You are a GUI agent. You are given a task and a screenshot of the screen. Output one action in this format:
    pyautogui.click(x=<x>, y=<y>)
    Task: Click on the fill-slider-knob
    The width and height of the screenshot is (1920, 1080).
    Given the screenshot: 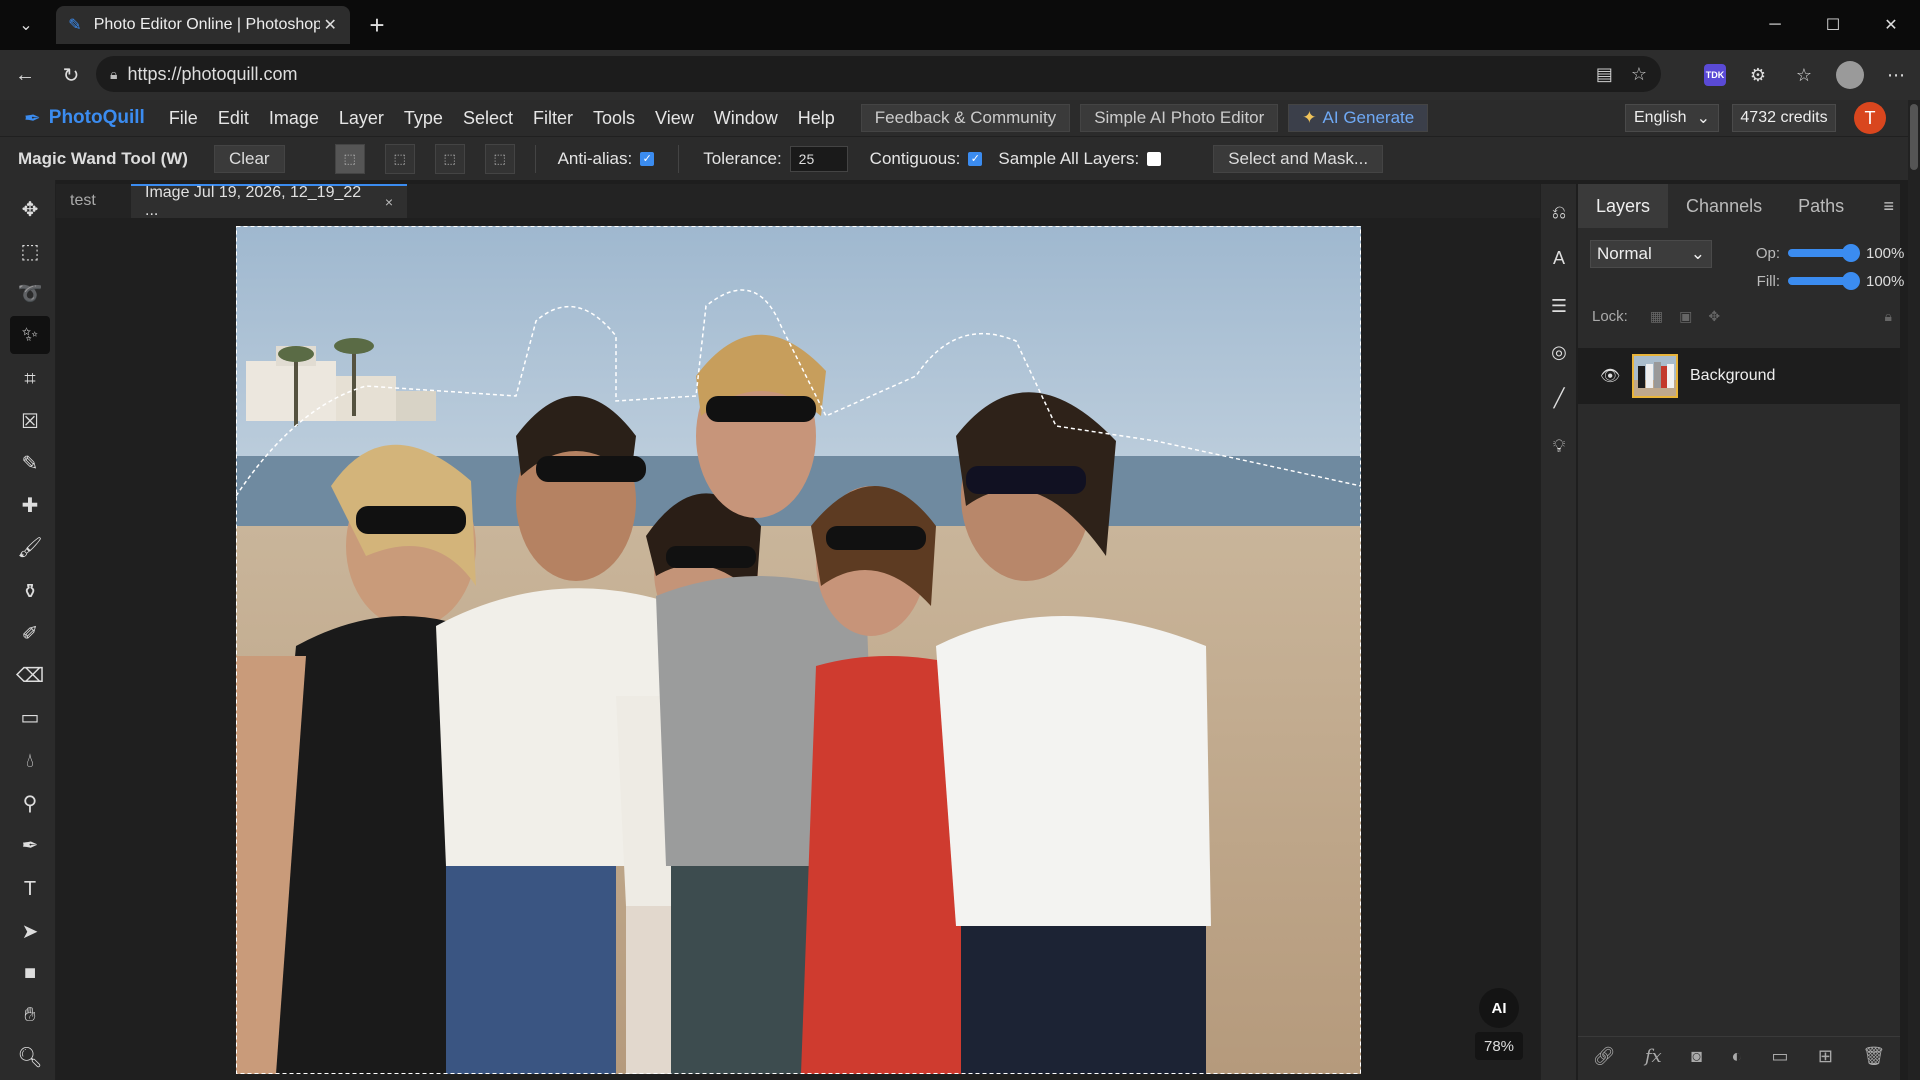 What is the action you would take?
    pyautogui.click(x=1851, y=281)
    